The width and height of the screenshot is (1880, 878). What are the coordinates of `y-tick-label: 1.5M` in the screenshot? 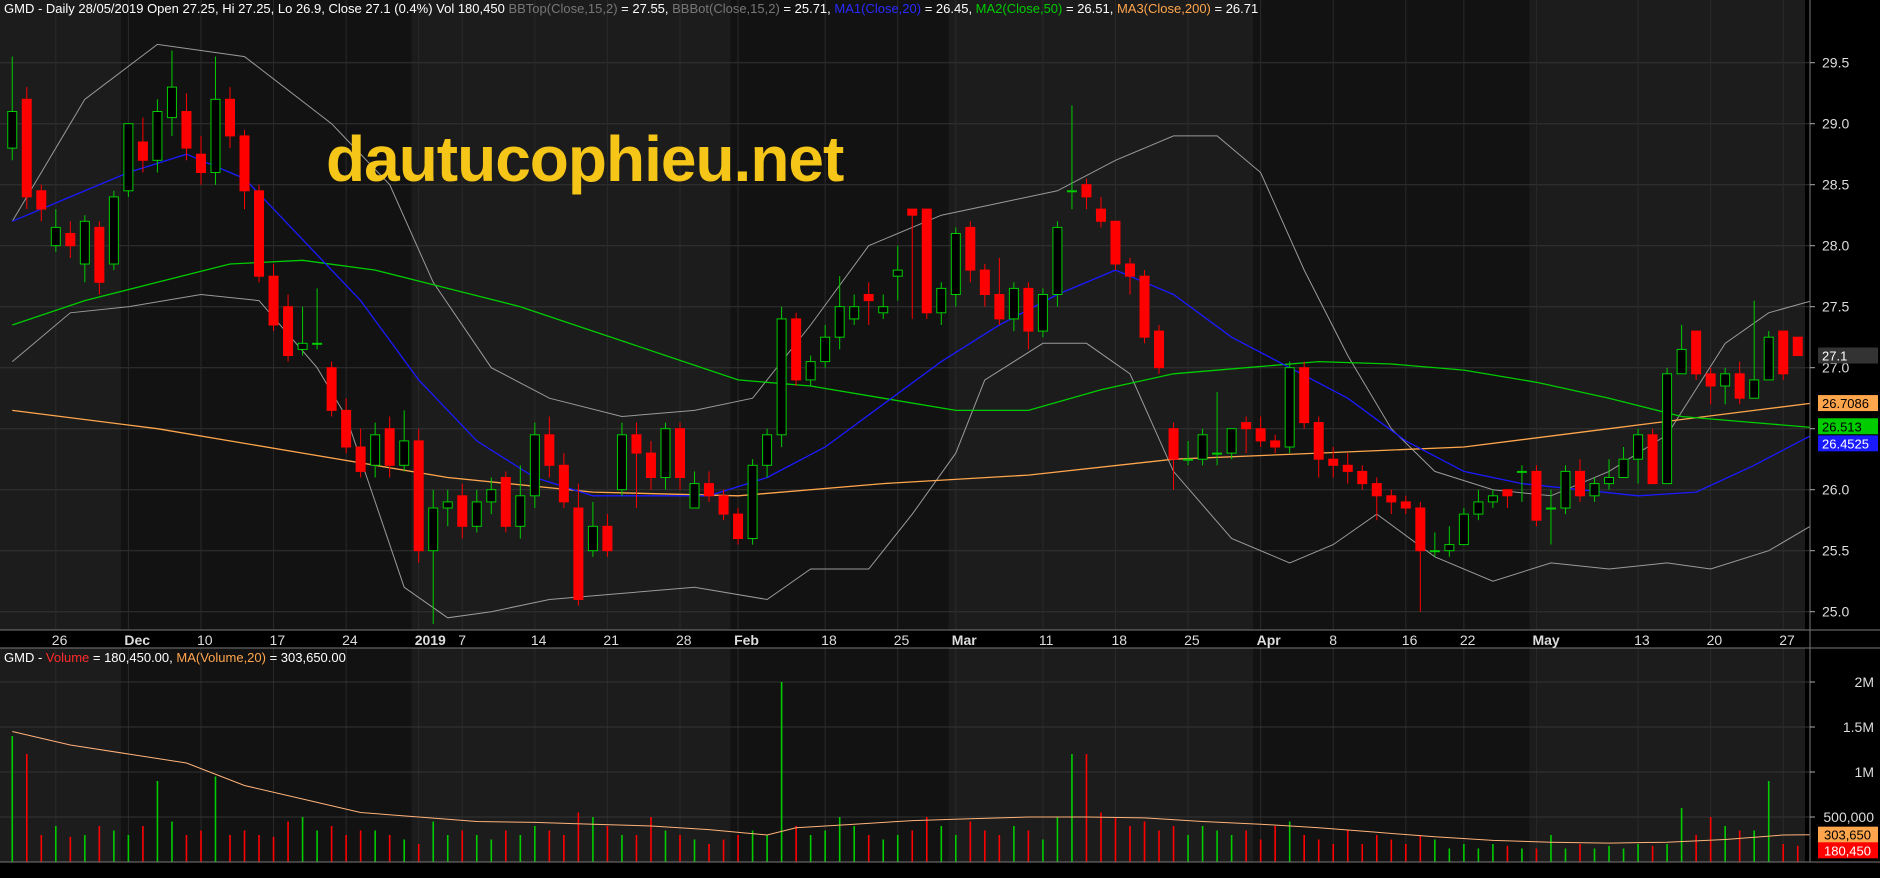 It's located at (1858, 727).